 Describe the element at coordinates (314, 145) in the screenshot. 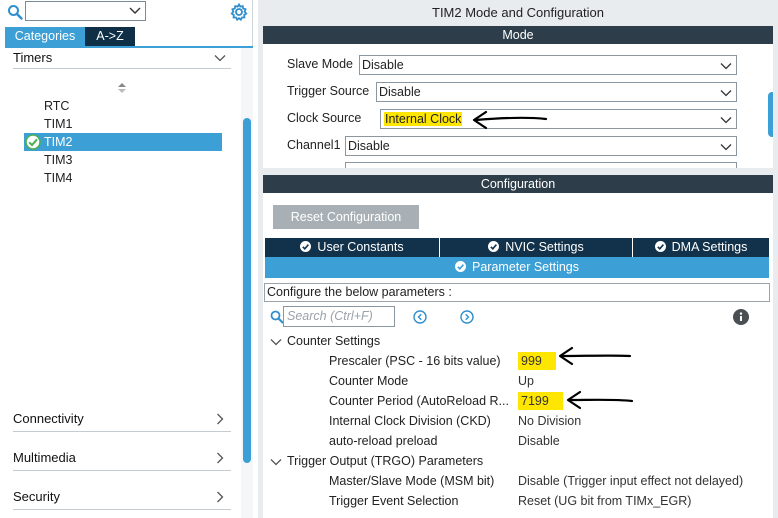

I see `channel1-label: Channel1` at that location.